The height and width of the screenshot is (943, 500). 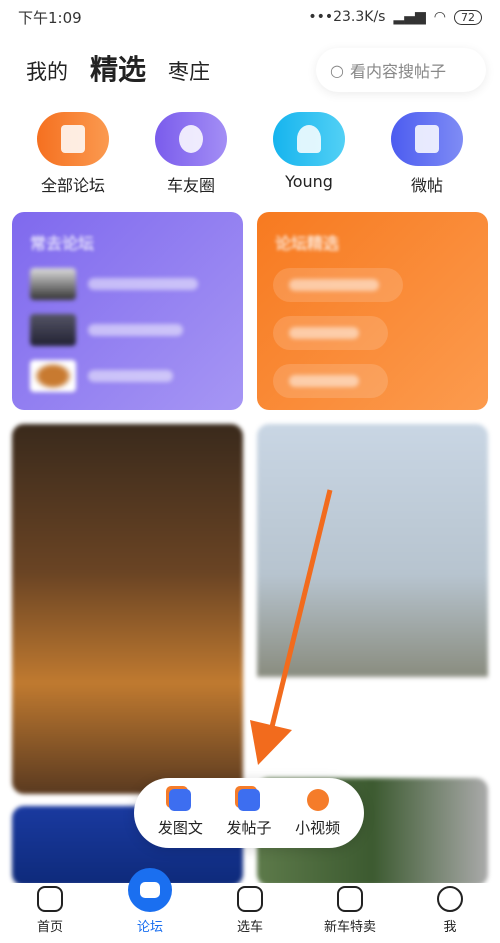 I want to click on car-icon, so click(x=250, y=899).